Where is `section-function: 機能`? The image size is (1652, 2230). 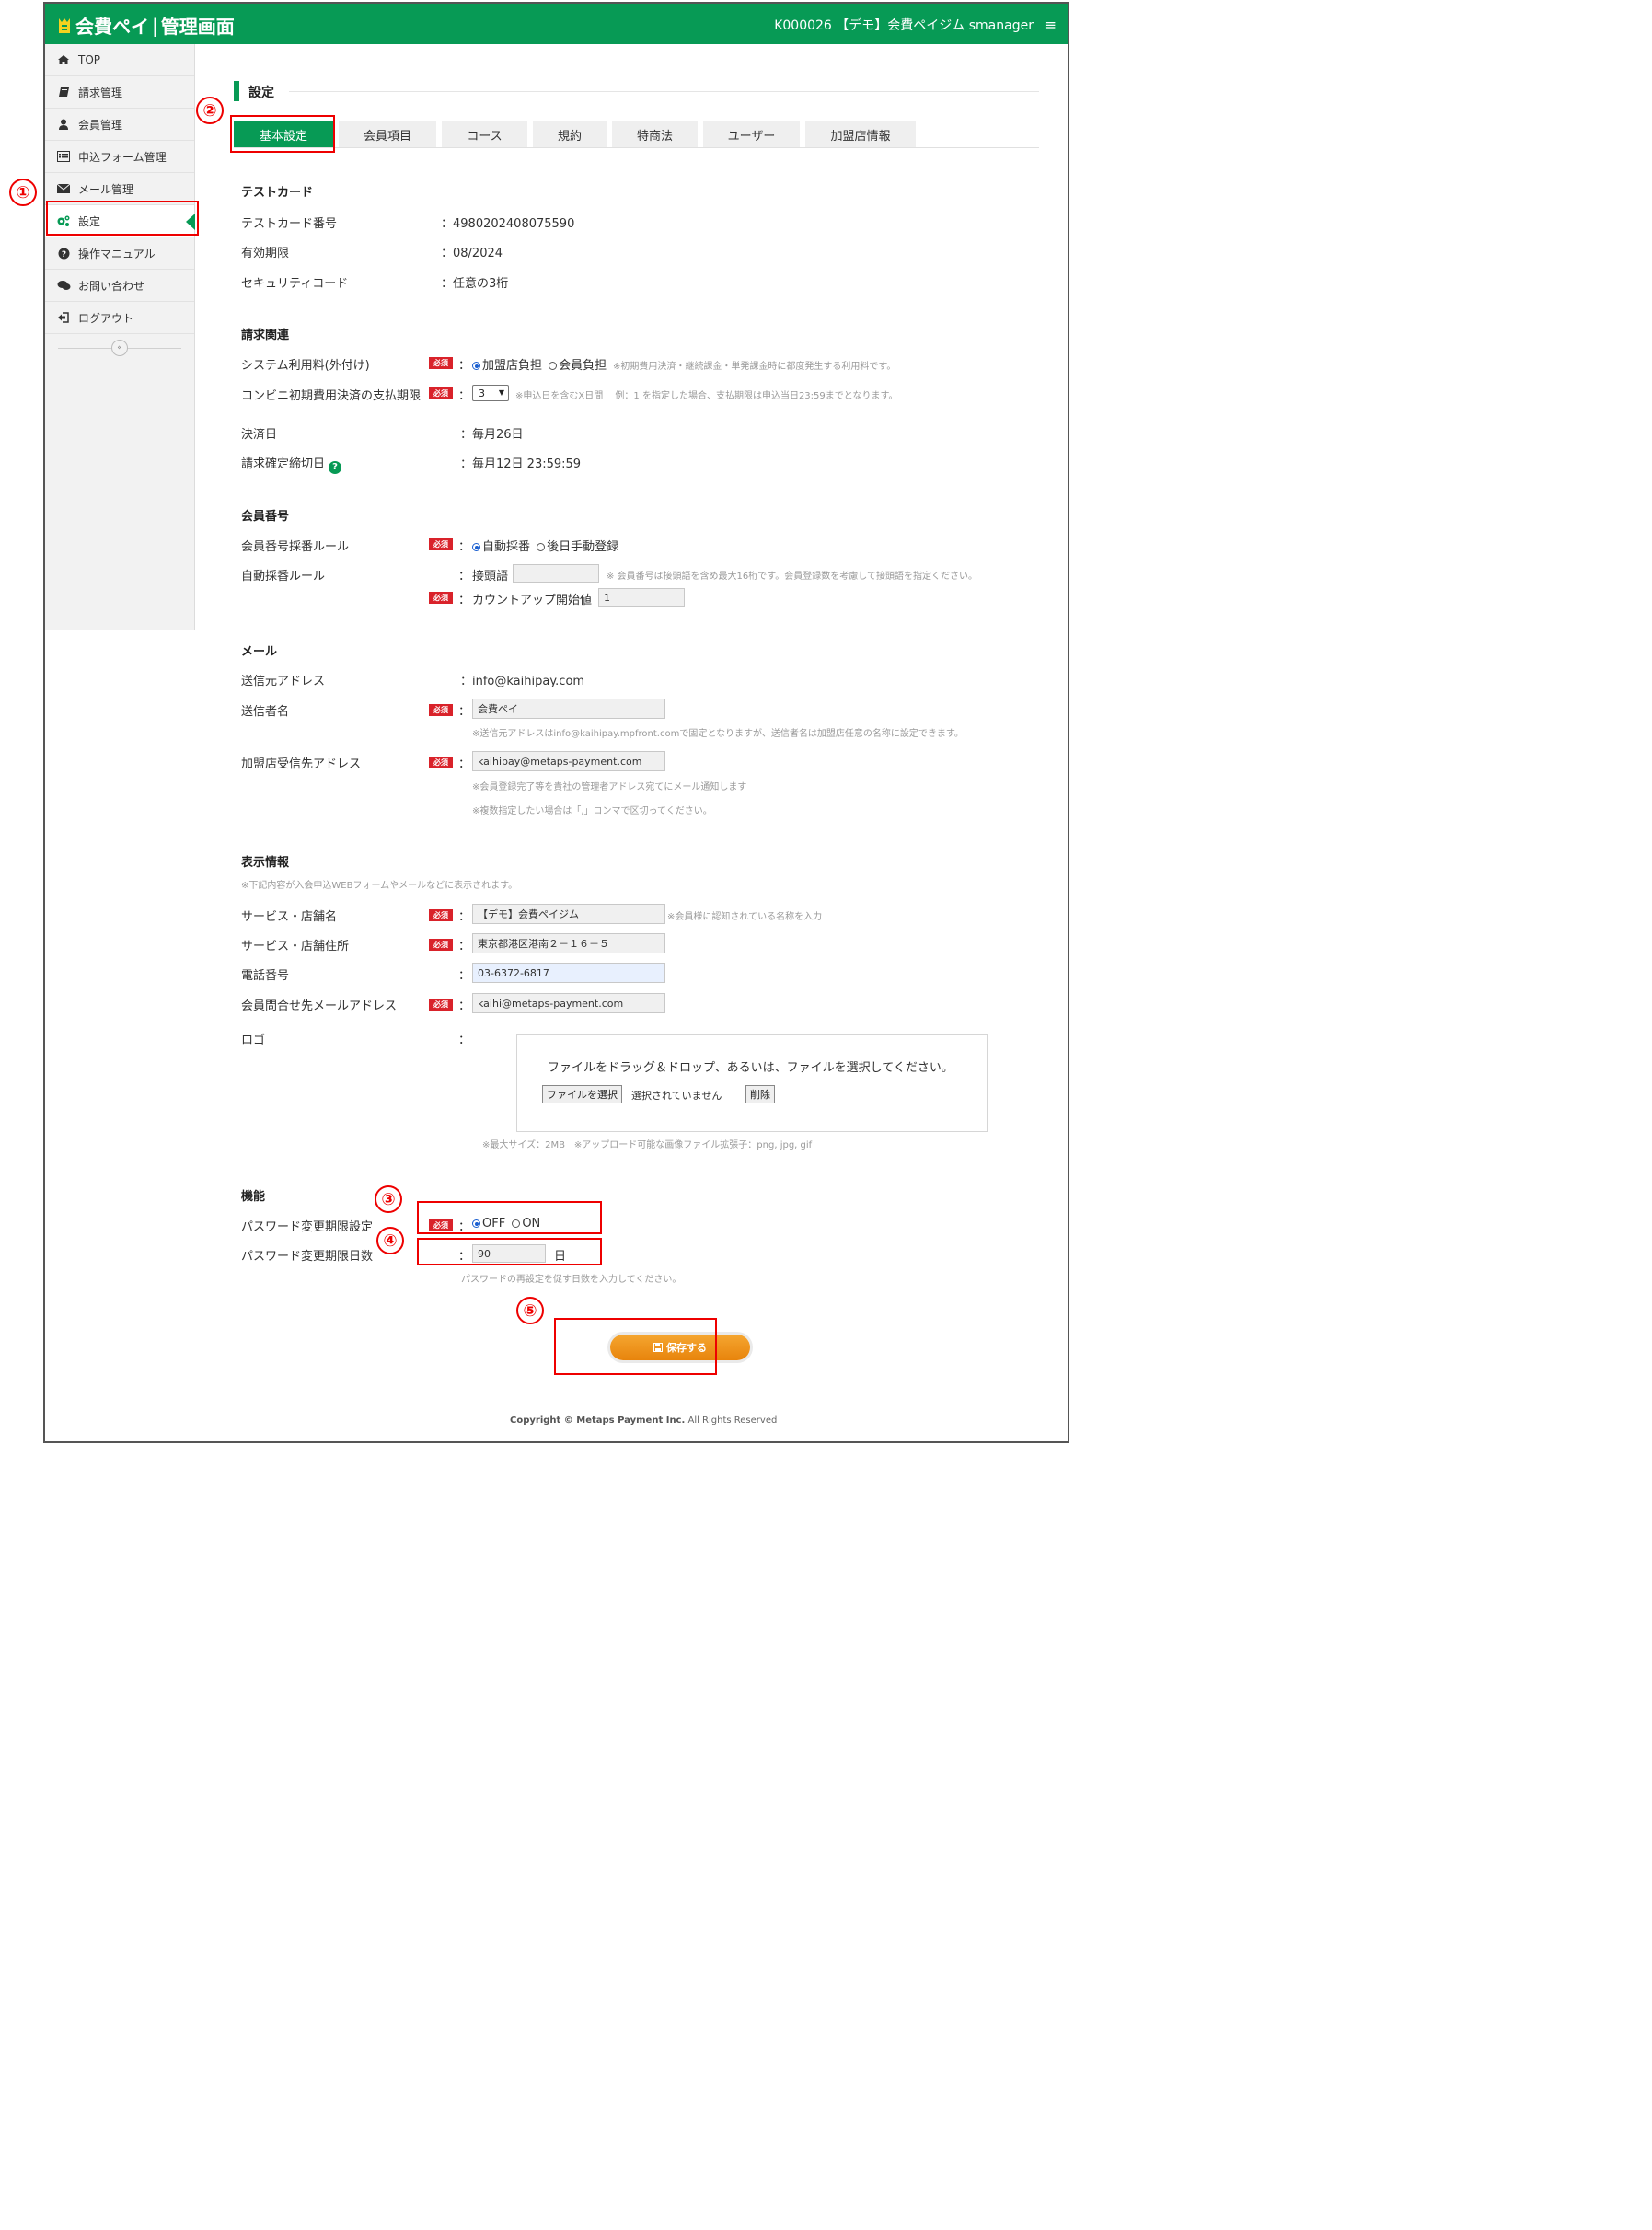
section-function: 機能 is located at coordinates (254, 1197).